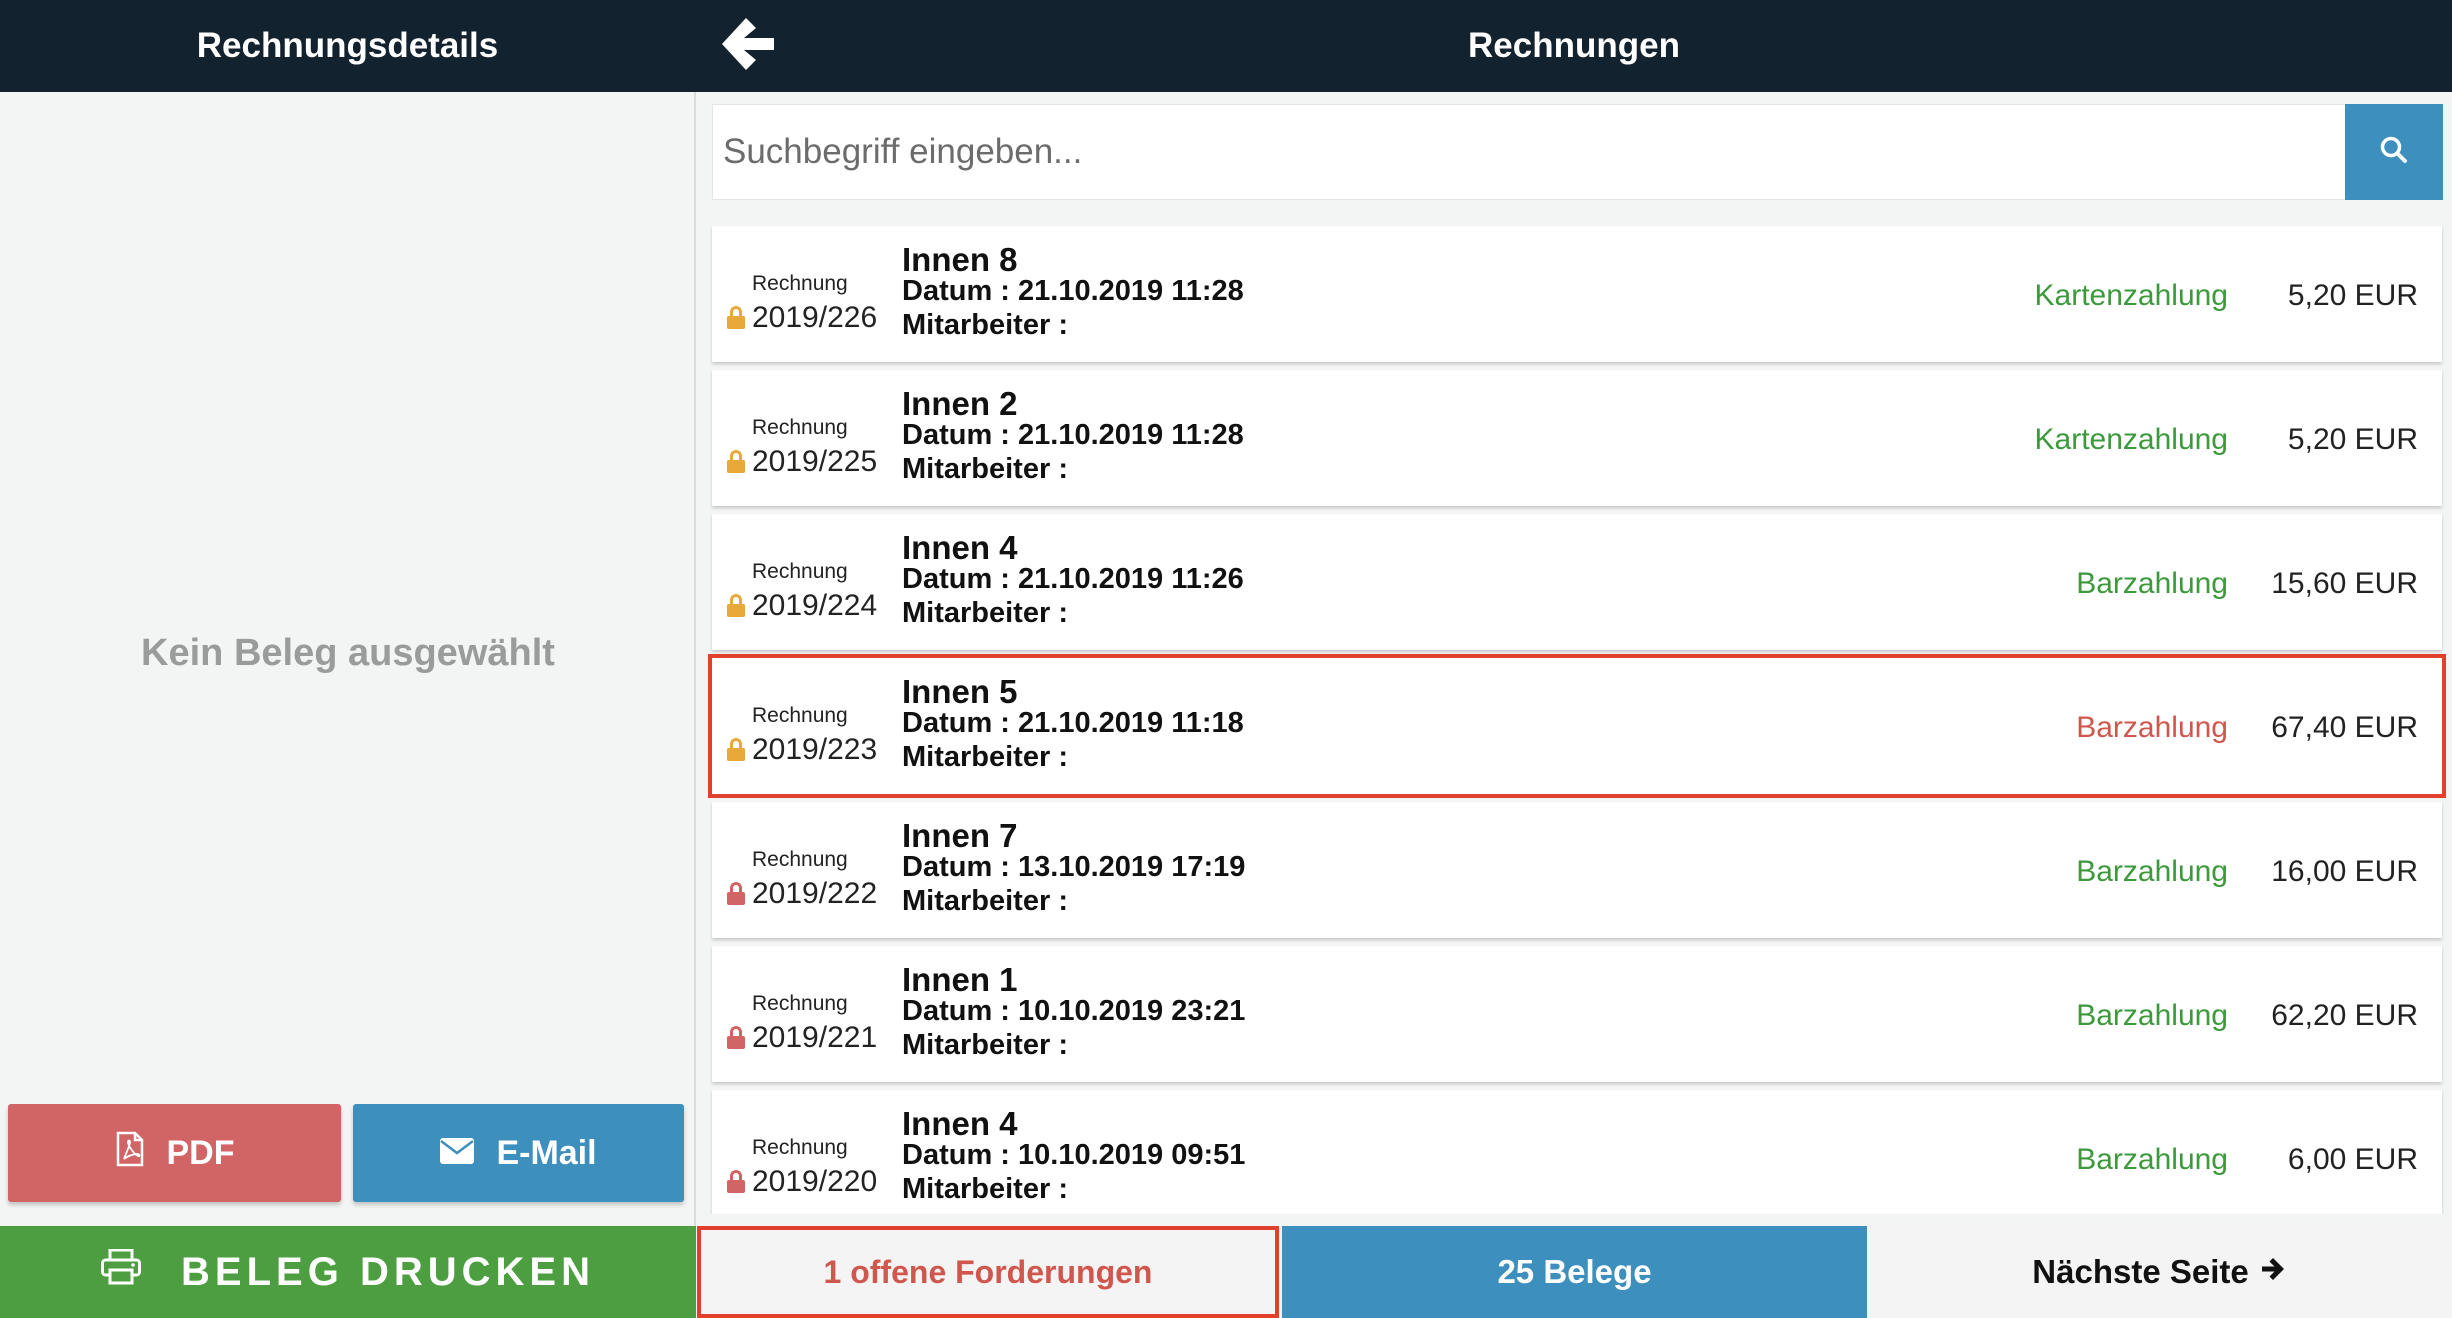 This screenshot has width=2452, height=1318. Describe the element at coordinates (2344, 727) in the screenshot. I see `invoice-amount: 67,40 EUR` at that location.